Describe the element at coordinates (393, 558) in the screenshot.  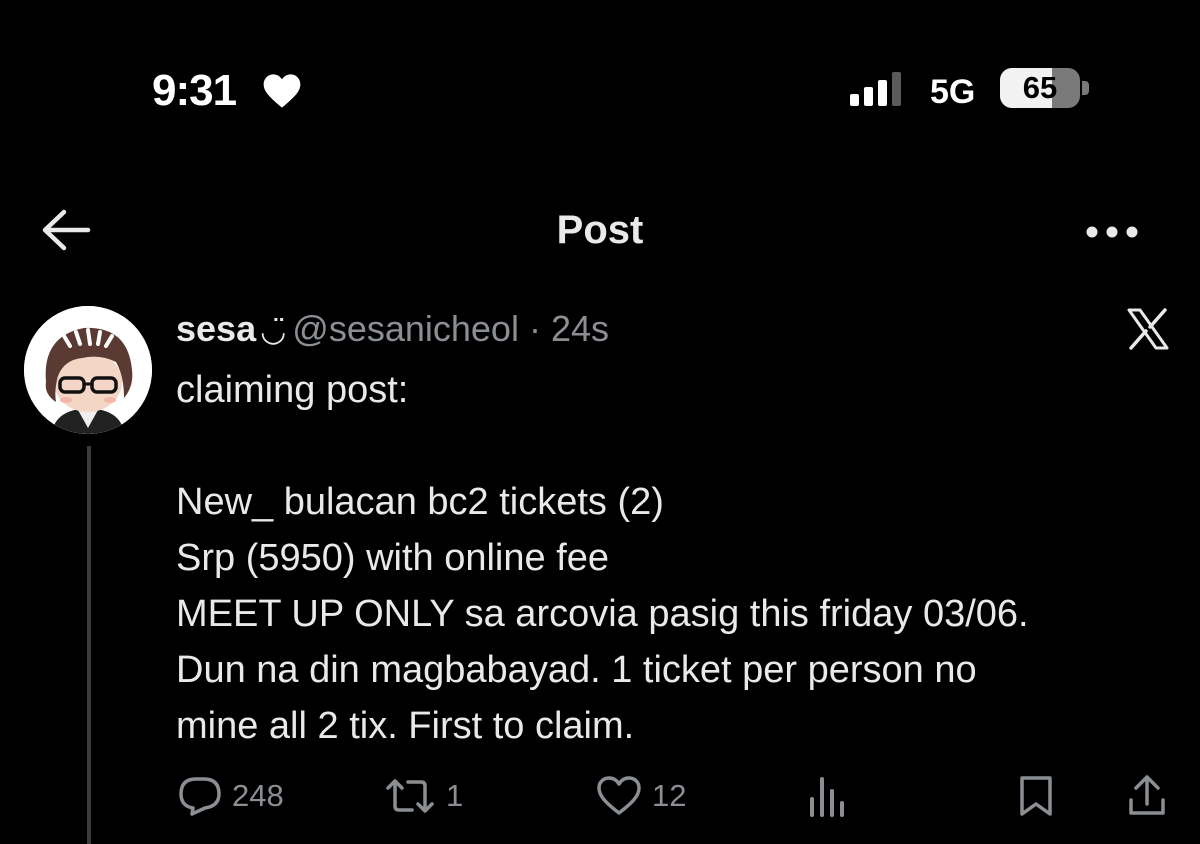
I see `post-line: Srp (5950) with online fee` at that location.